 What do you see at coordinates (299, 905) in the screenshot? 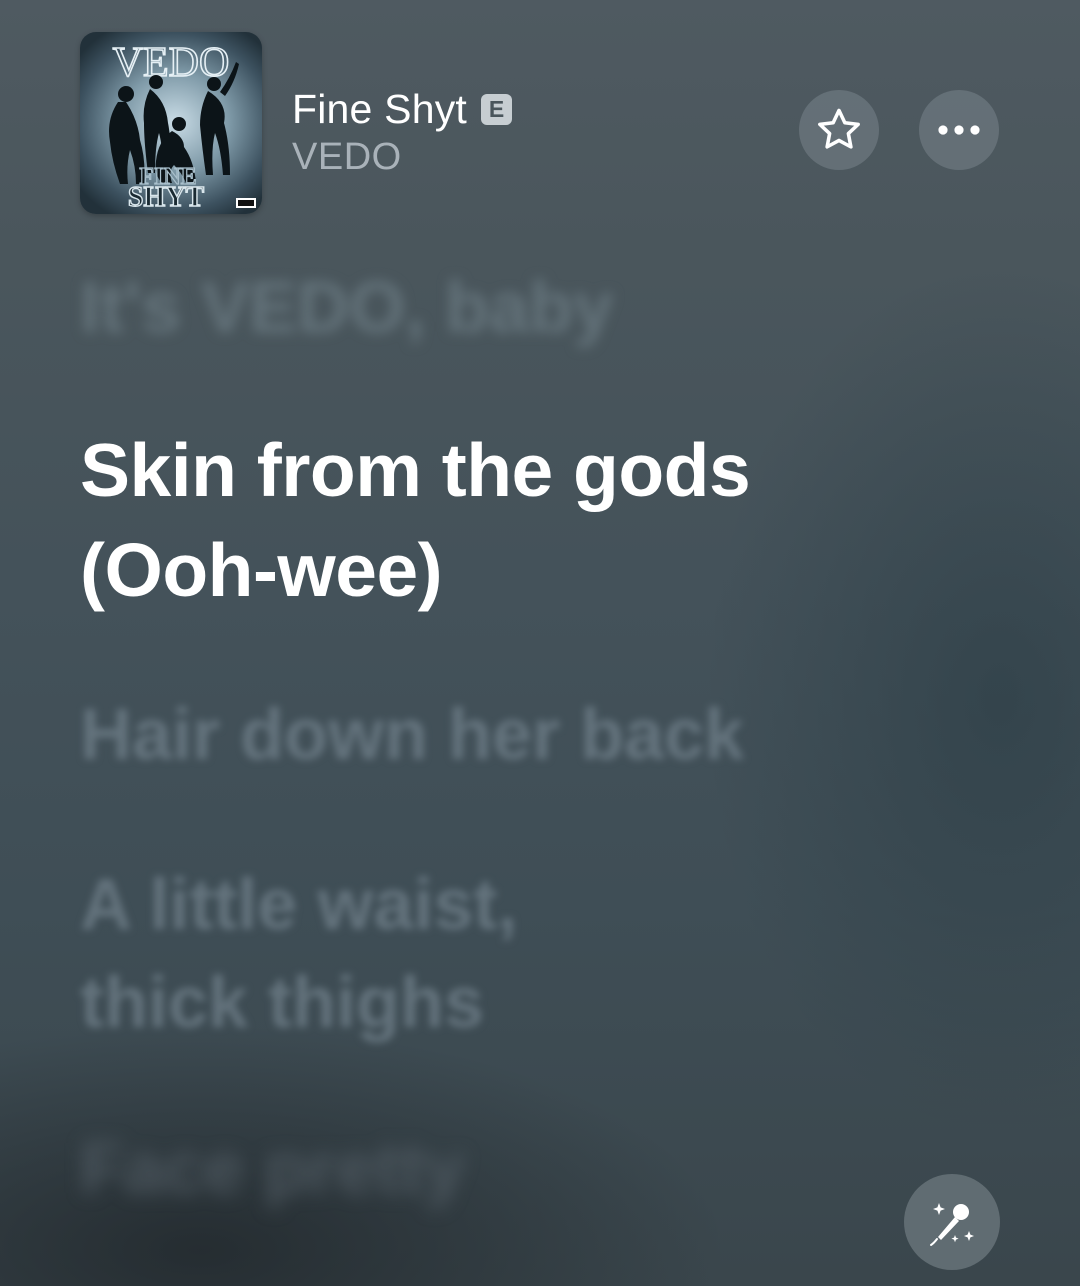
I see `lyric-line-upcoming-text: A little waist,` at bounding box center [299, 905].